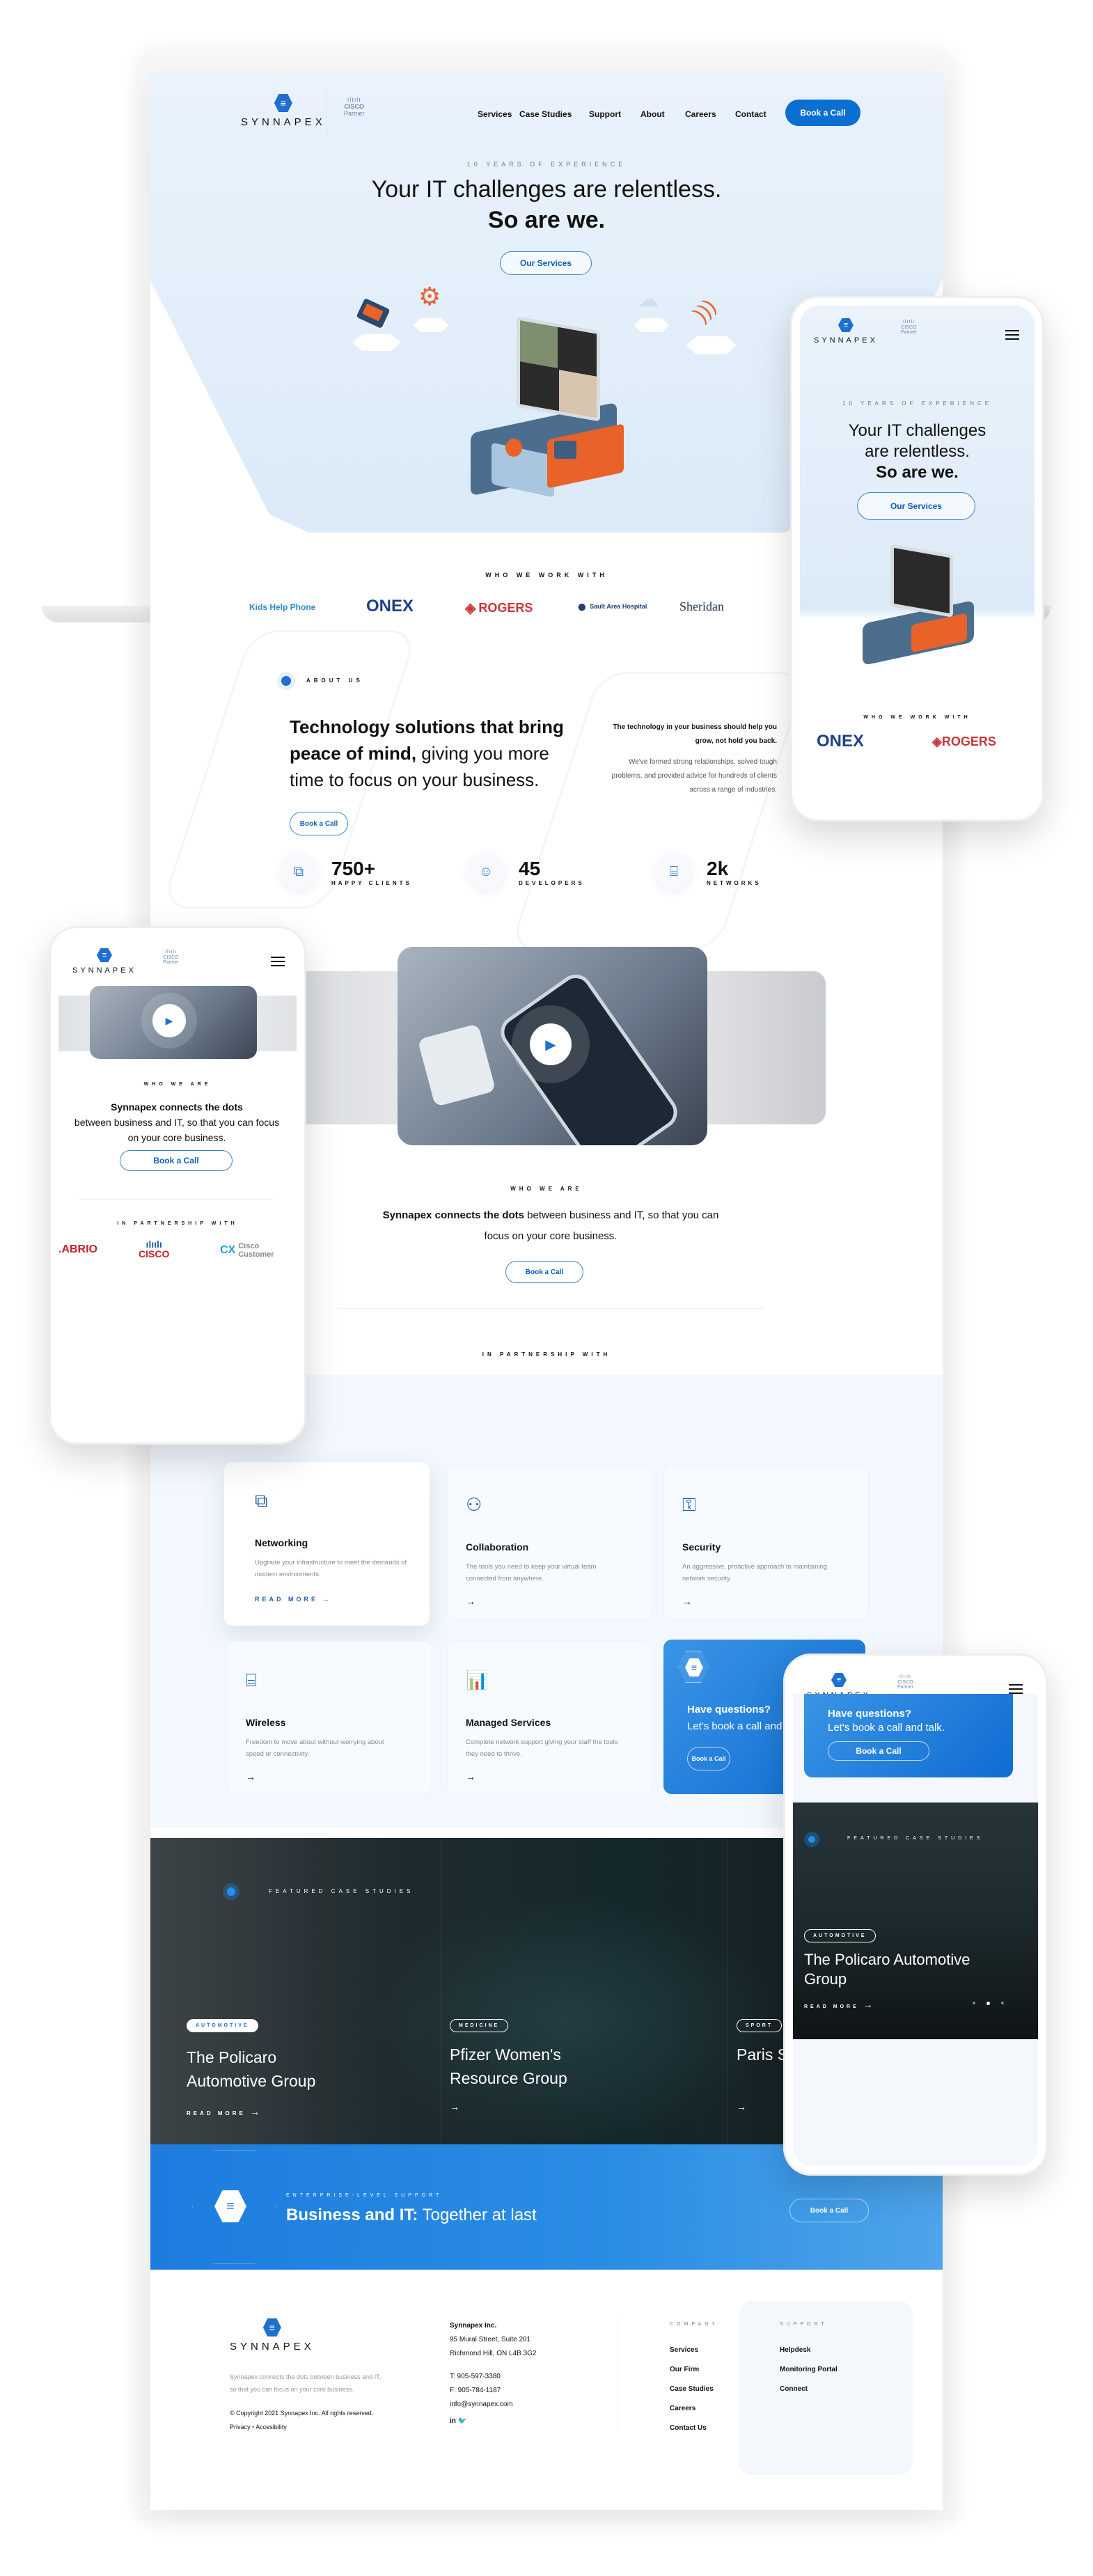 The image size is (1093, 2576). What do you see at coordinates (240, 2427) in the screenshot?
I see `privacy-link: Privacy` at bounding box center [240, 2427].